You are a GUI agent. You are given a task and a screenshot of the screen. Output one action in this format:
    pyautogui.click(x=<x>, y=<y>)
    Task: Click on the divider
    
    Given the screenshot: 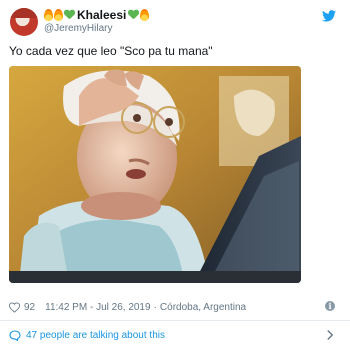 What is the action you would take?
    pyautogui.click(x=175, y=320)
    